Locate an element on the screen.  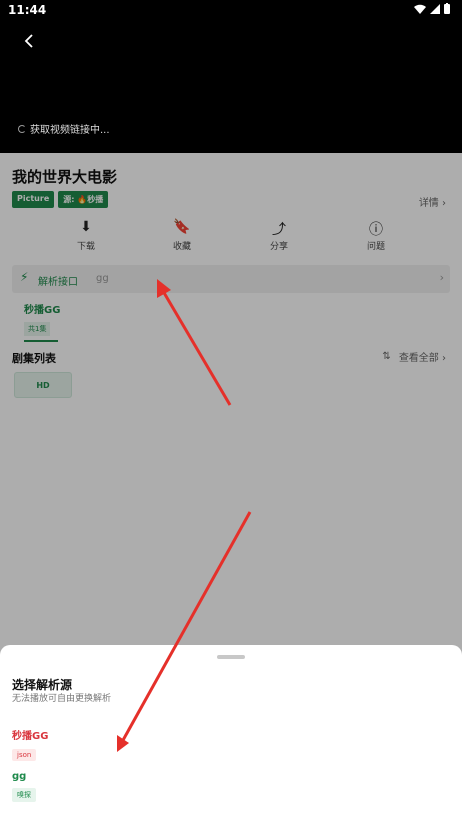
signal-icon is located at coordinates (435, 8).